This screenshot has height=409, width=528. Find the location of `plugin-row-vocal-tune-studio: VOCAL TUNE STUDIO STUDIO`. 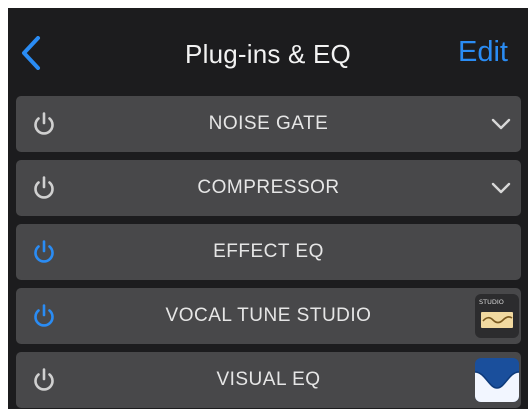

plugin-row-vocal-tune-studio: VOCAL TUNE STUDIO STUDIO is located at coordinates (268, 316).